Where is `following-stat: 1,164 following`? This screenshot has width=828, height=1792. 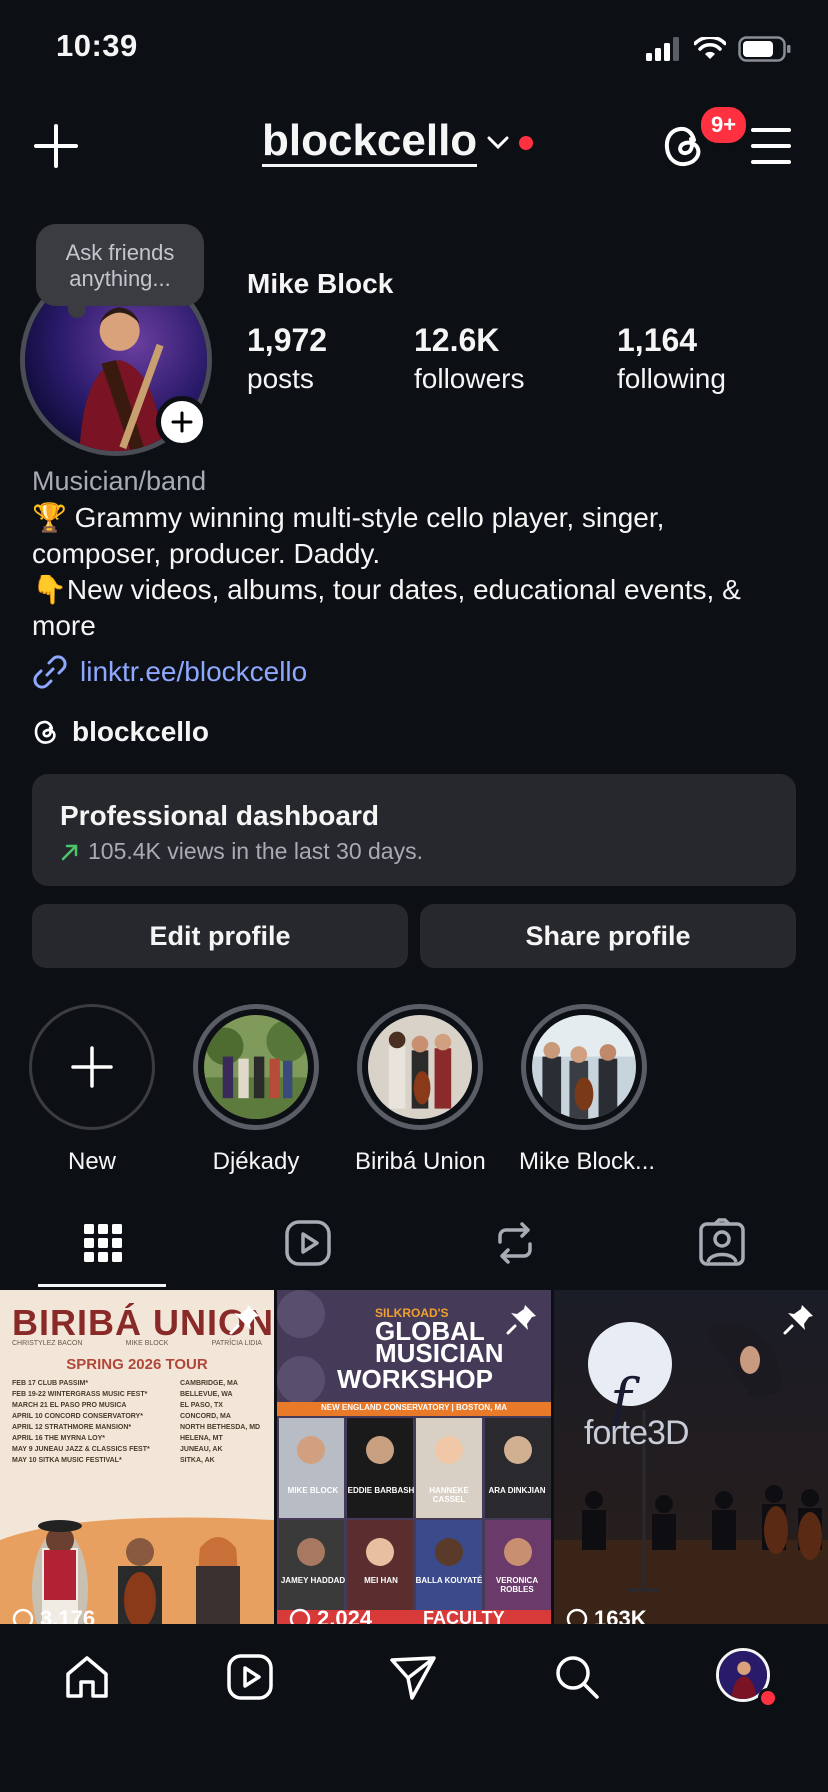 following-stat: 1,164 following is located at coordinates (671, 358).